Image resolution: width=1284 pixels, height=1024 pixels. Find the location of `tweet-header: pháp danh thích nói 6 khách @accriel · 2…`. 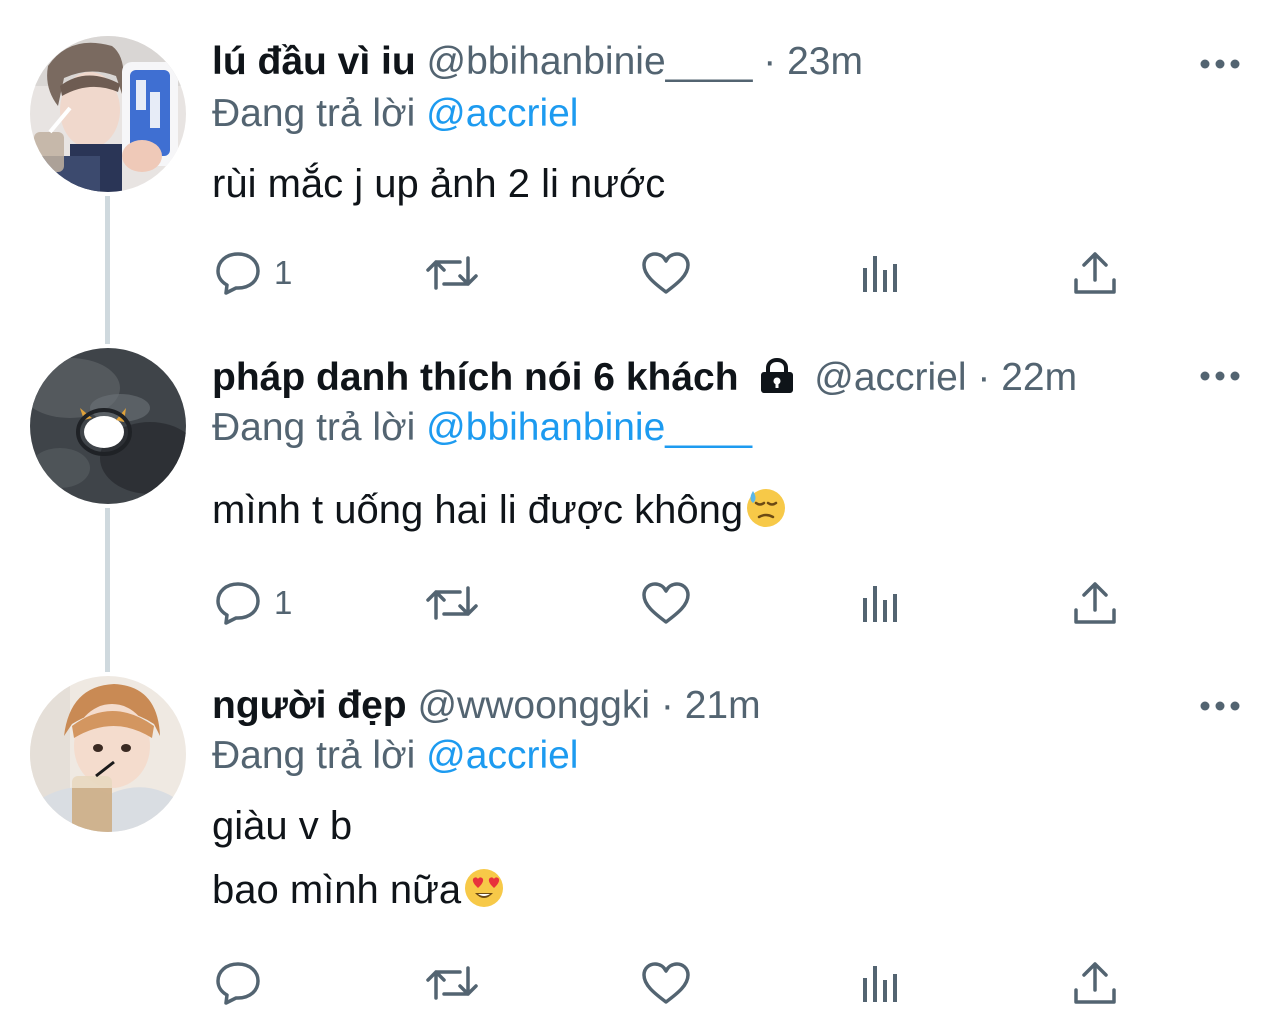

tweet-header: pháp danh thích nói 6 khách @accriel · 2… is located at coordinates (644, 380).